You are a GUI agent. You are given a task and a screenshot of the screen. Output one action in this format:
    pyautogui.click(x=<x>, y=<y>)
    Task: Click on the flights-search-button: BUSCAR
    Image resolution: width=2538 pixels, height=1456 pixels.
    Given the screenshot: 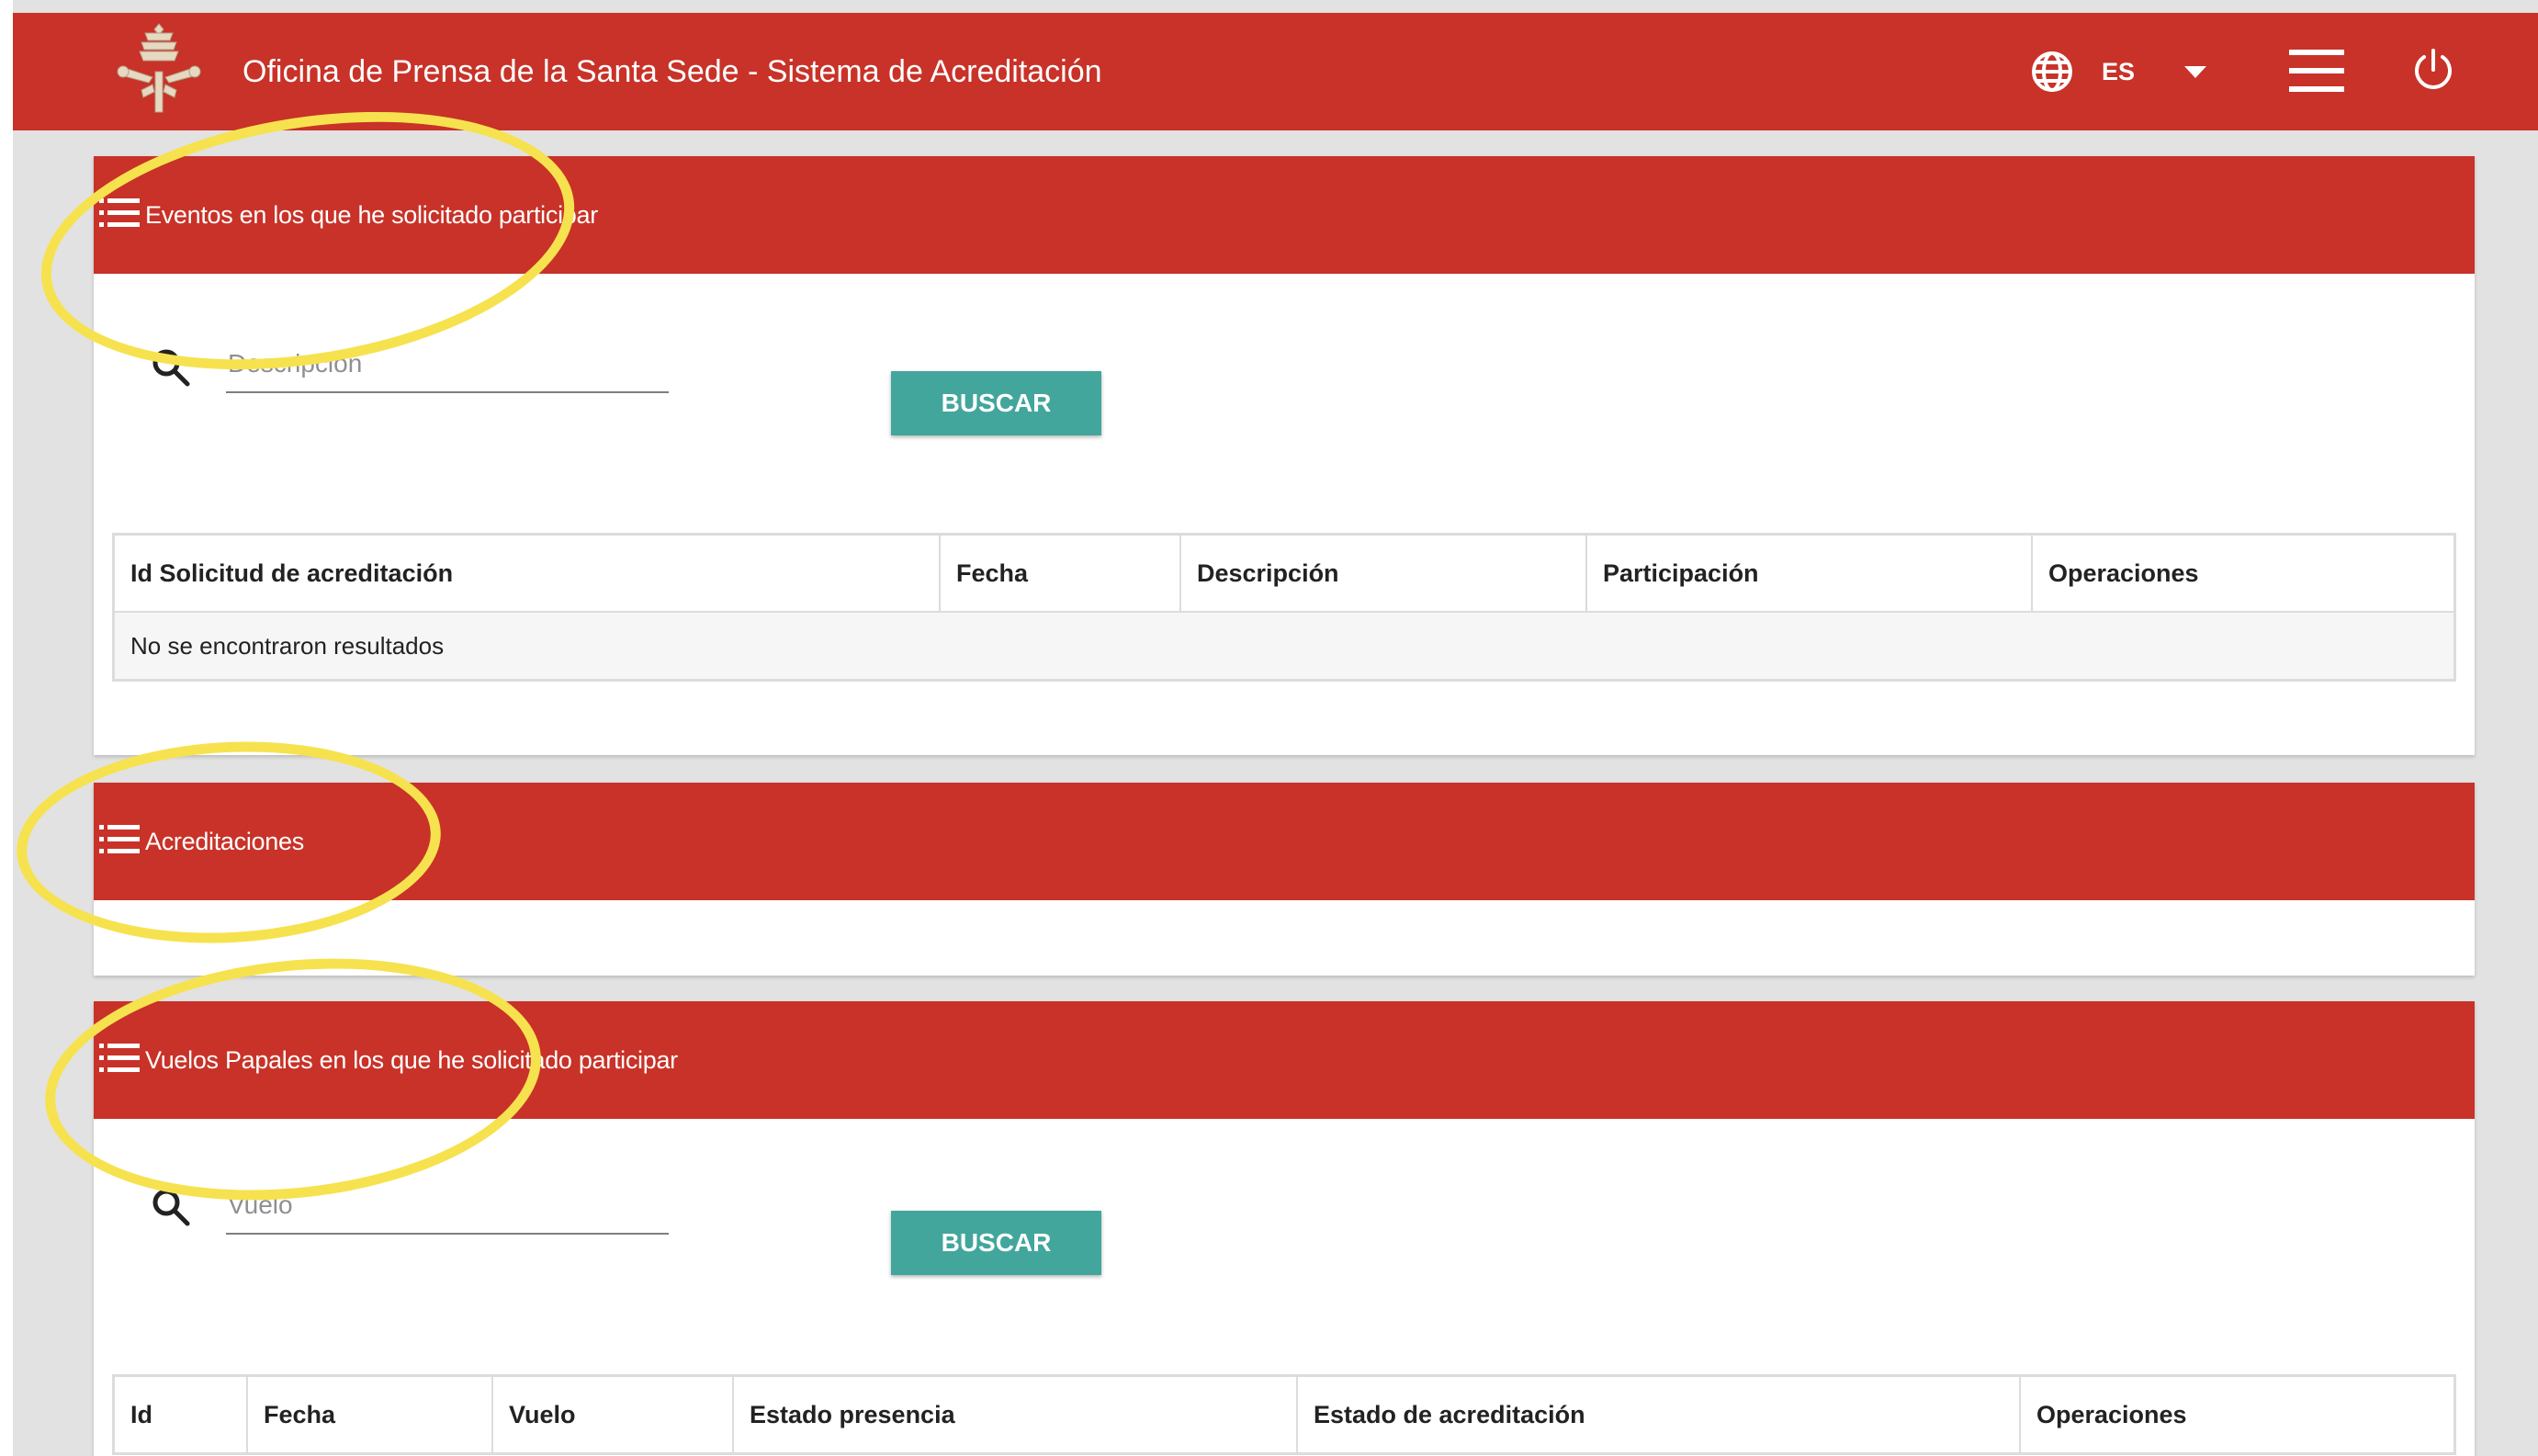 What is the action you would take?
    pyautogui.click(x=996, y=1243)
    